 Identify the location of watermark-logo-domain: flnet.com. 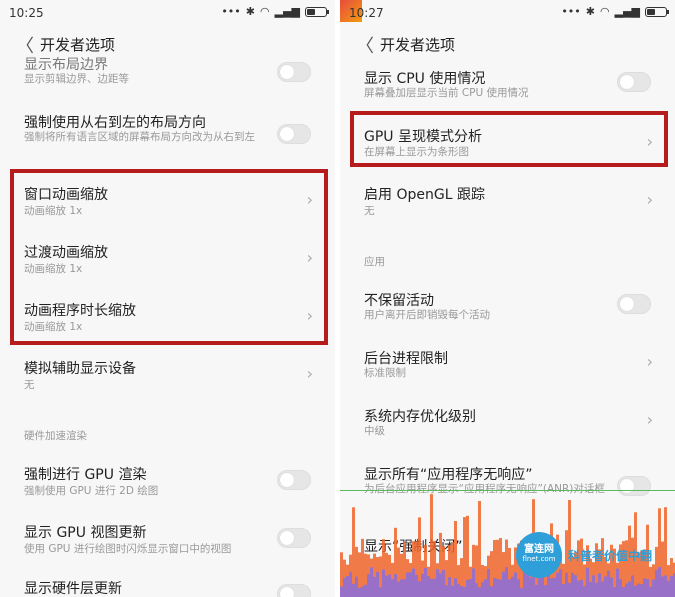
(539, 559).